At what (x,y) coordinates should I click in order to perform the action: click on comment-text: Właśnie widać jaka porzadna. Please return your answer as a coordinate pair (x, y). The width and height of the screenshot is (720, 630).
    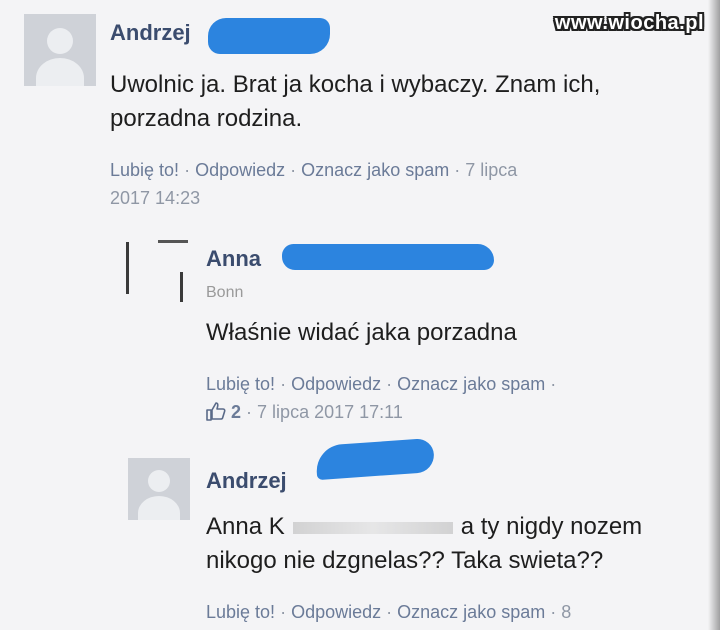
    Looking at the image, I should click on (361, 332).